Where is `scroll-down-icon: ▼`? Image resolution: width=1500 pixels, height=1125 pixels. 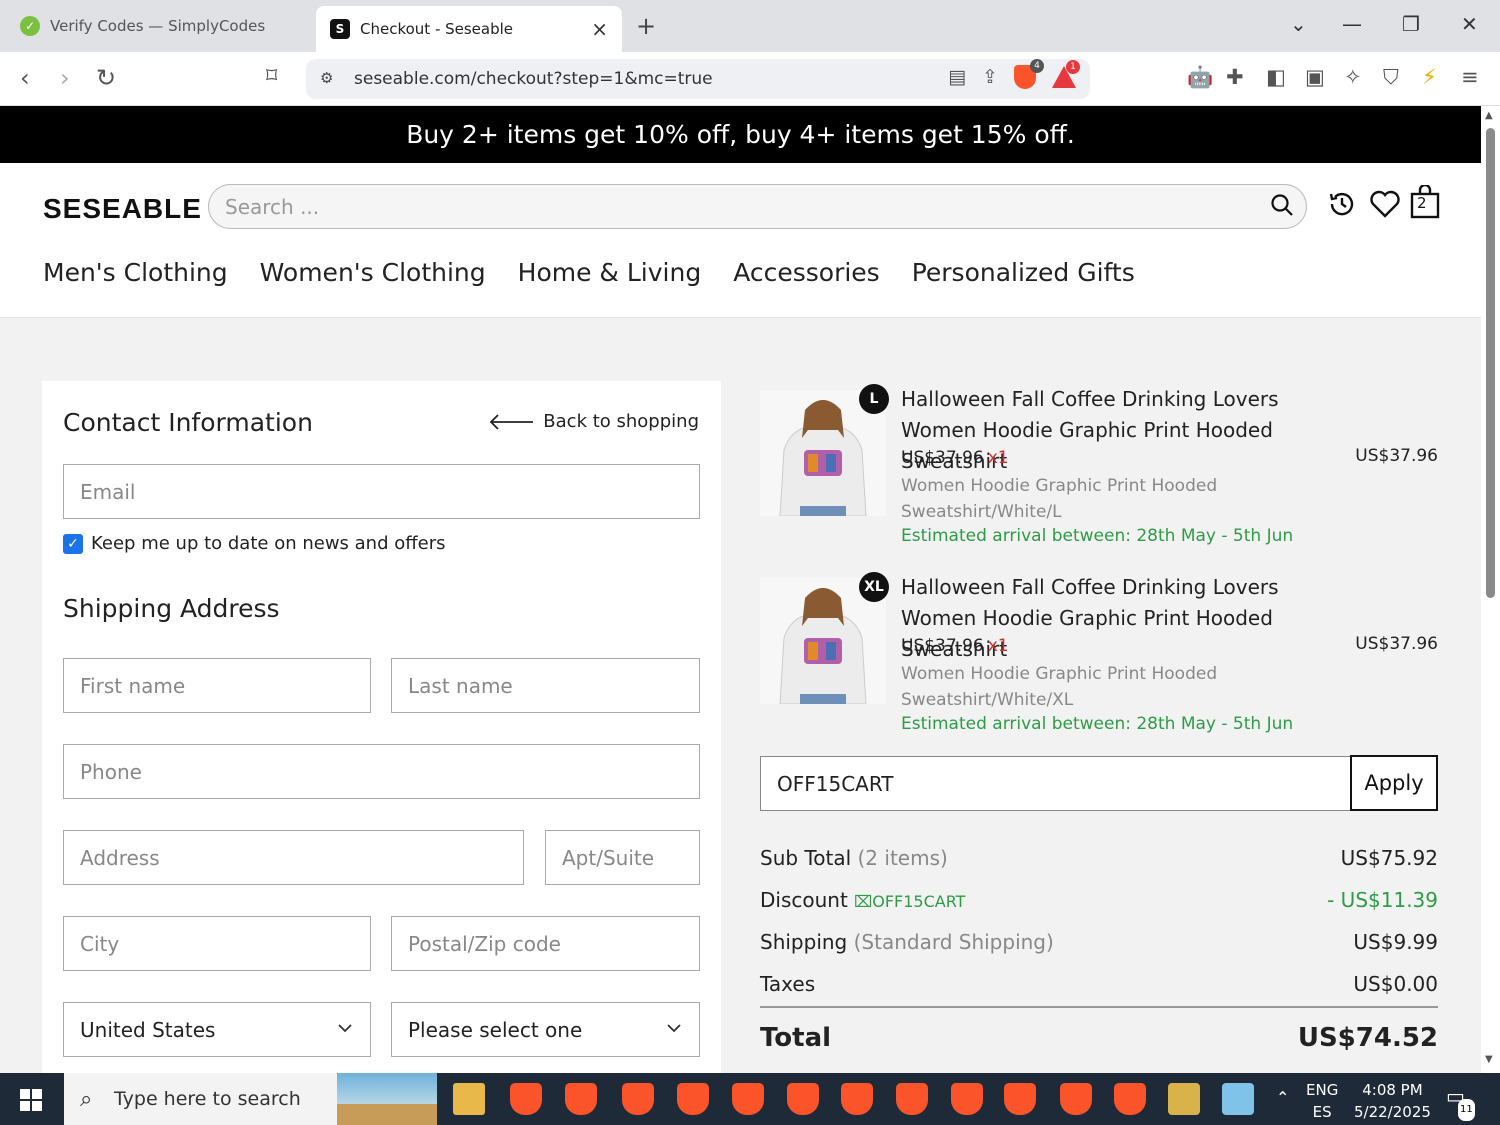 scroll-down-icon: ▼ is located at coordinates (1489, 1059).